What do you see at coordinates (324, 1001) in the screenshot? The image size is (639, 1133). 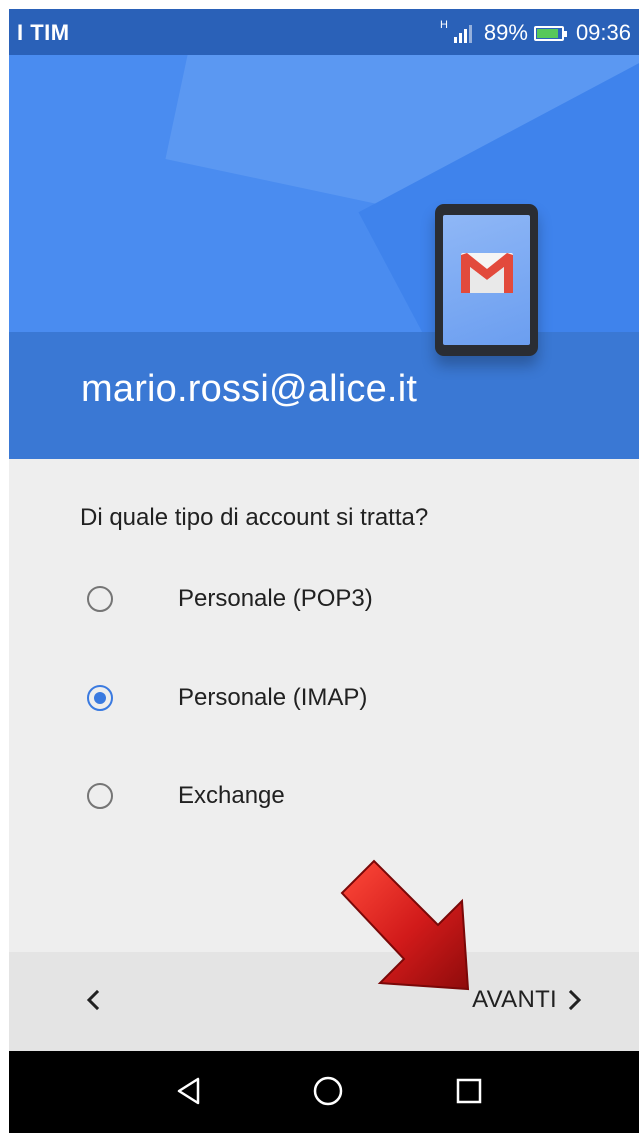 I see `wizard-nav-bar: AVANTI` at bounding box center [324, 1001].